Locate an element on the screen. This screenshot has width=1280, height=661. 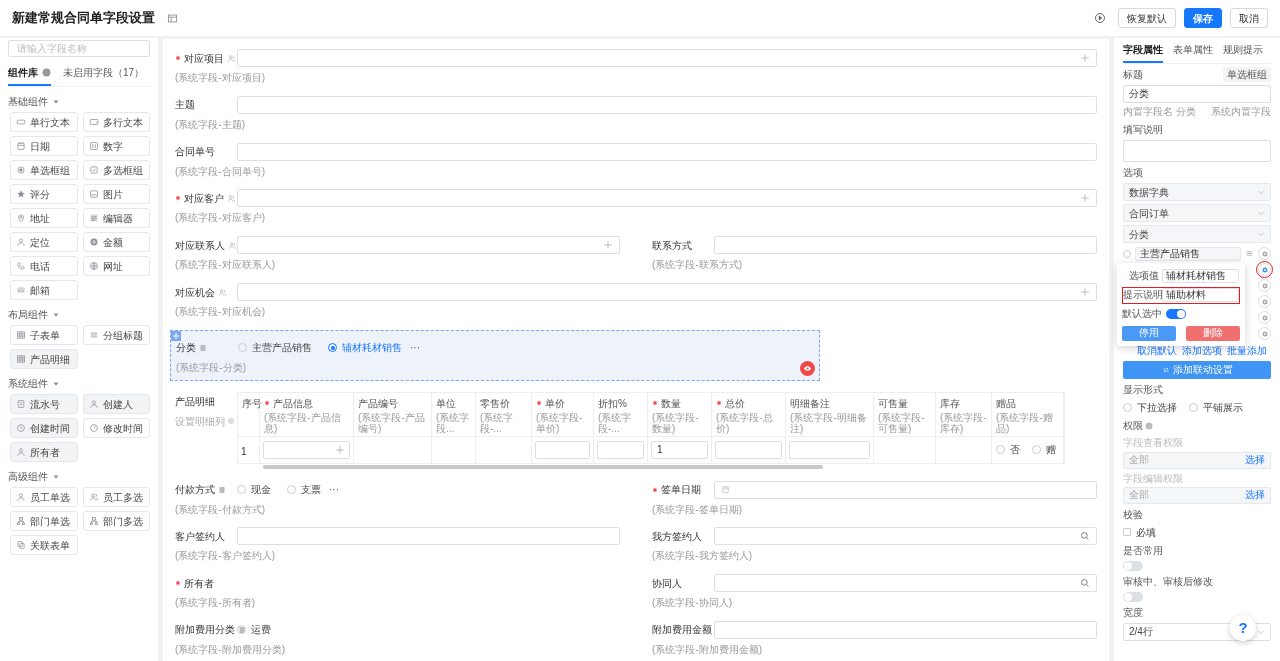
popover-input: 辅助材料 is located at coordinates (1200, 295).